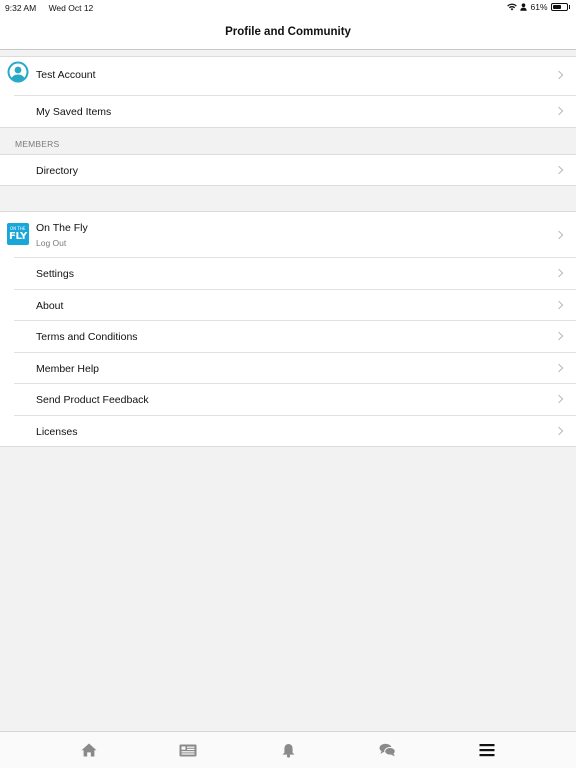 The height and width of the screenshot is (768, 576). What do you see at coordinates (66, 75) in the screenshot?
I see `account-name: Test Account` at bounding box center [66, 75].